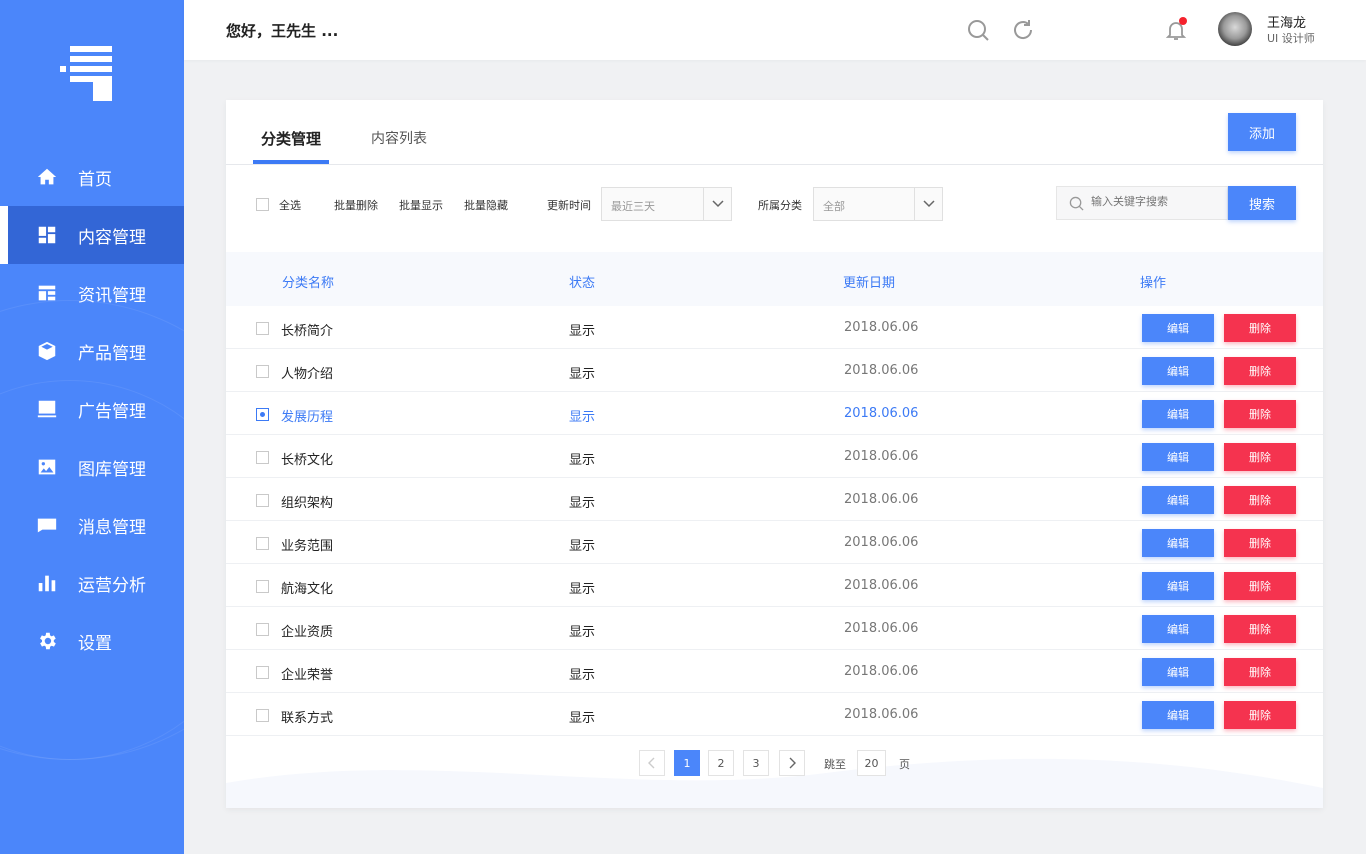  I want to click on sidebar-item-2: 资讯管理, so click(92, 293).